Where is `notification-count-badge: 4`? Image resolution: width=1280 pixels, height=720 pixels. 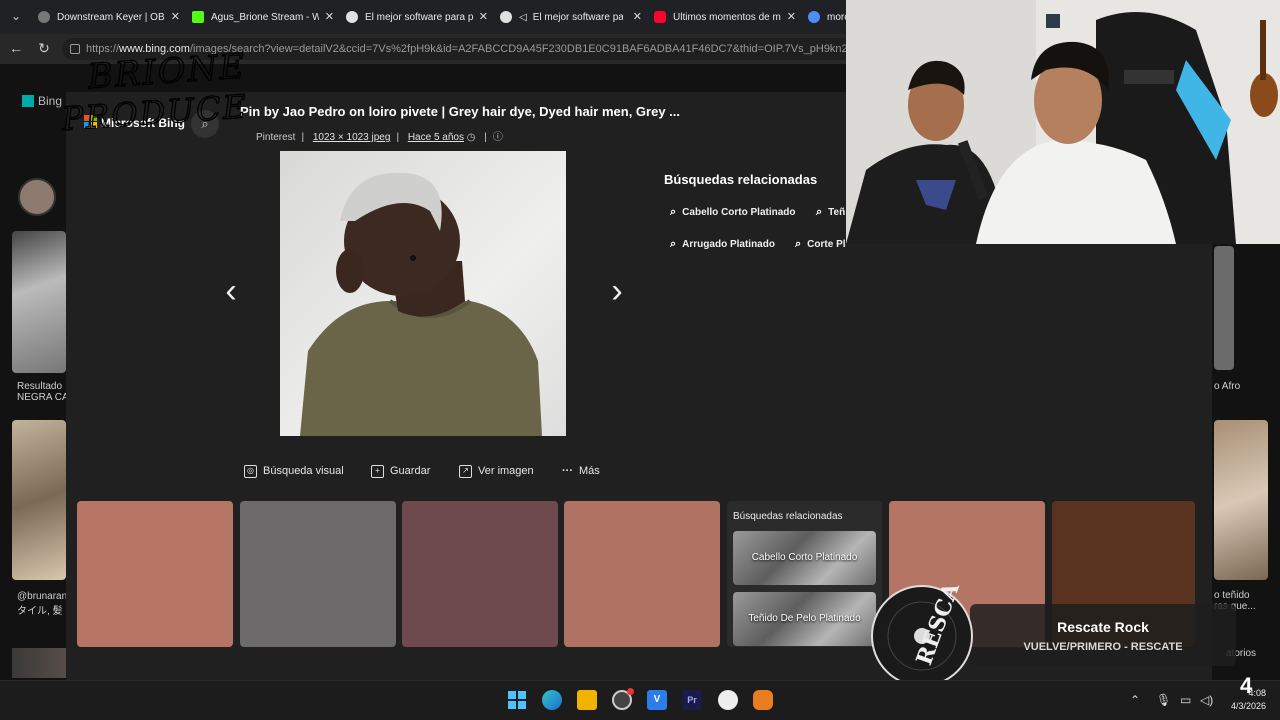 notification-count-badge: 4 is located at coordinates (1246, 685).